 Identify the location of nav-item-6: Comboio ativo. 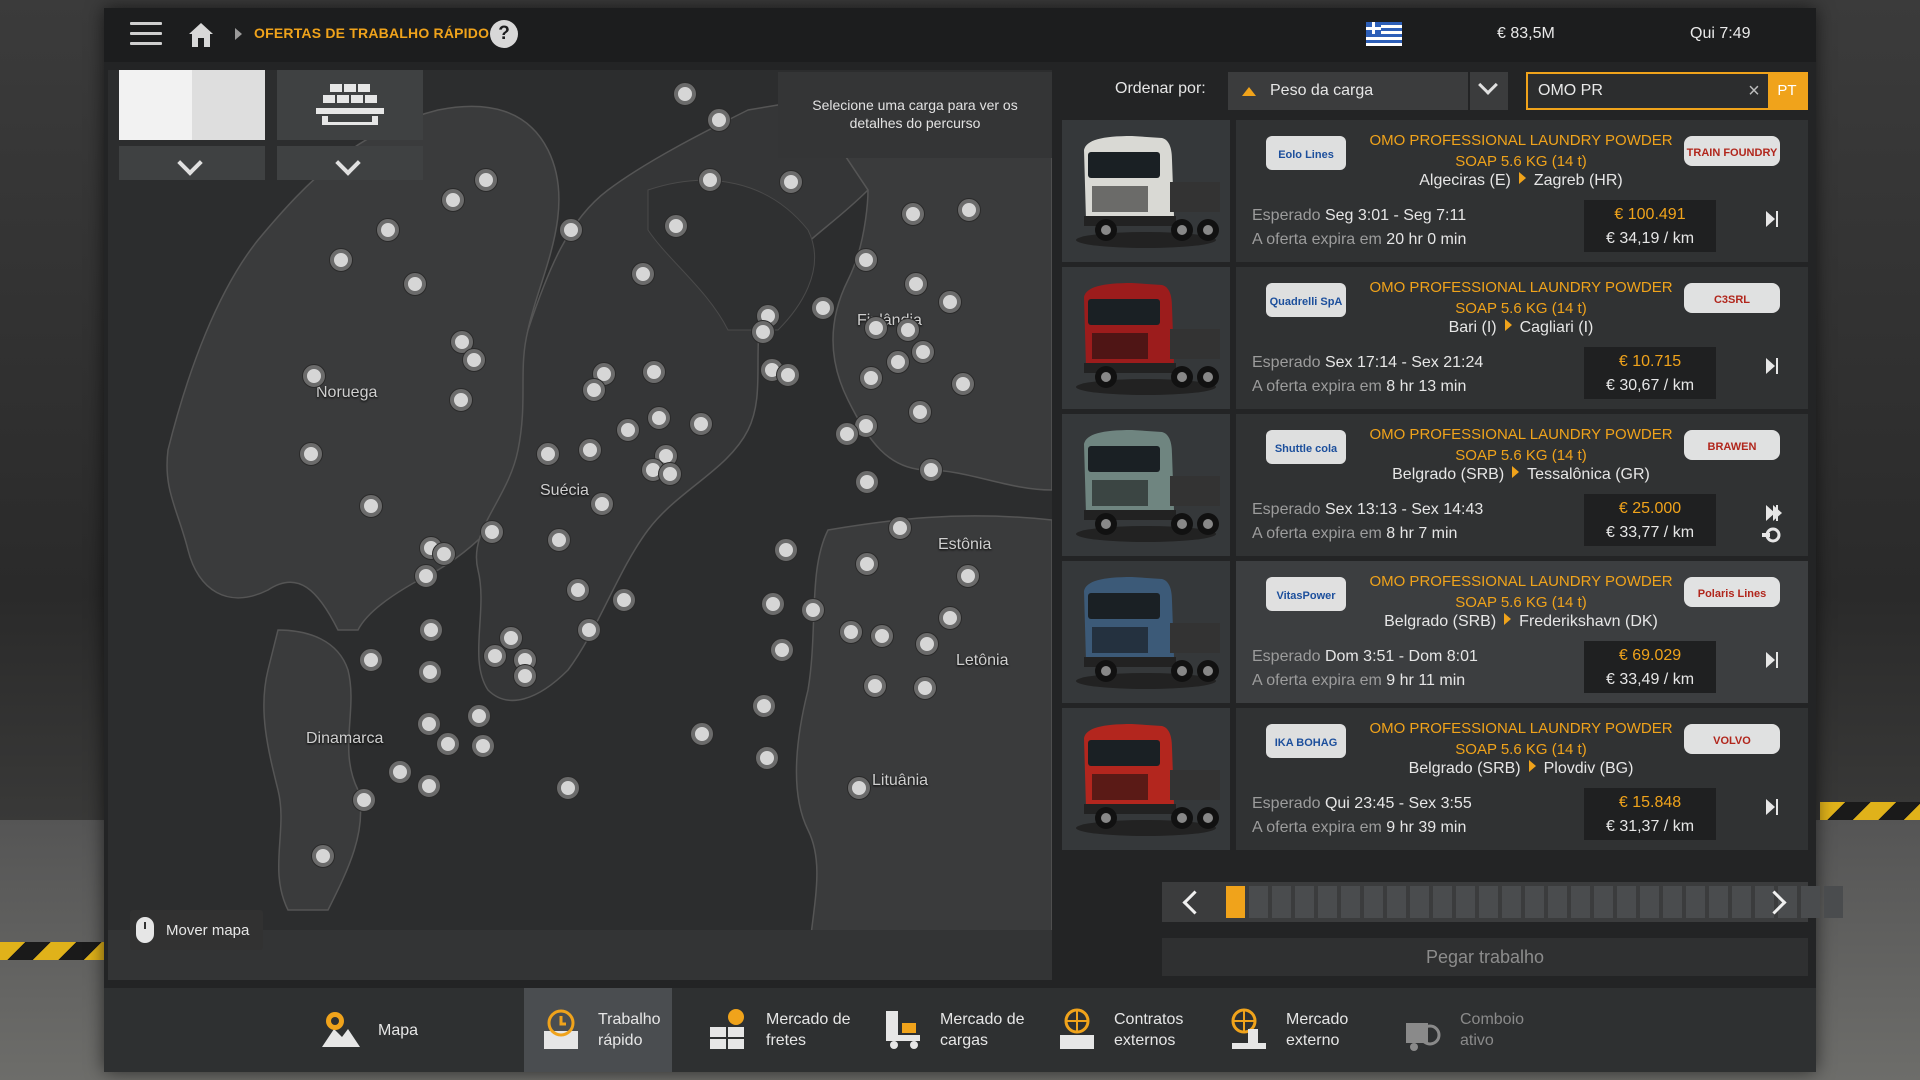
(1466, 1030).